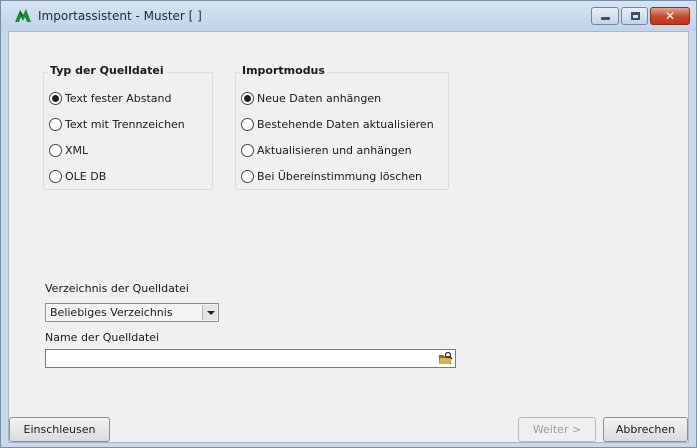 This screenshot has width=697, height=448. Describe the element at coordinates (117, 288) in the screenshot. I see `source-dir-label: Verzeichnis der Quelldatei` at that location.